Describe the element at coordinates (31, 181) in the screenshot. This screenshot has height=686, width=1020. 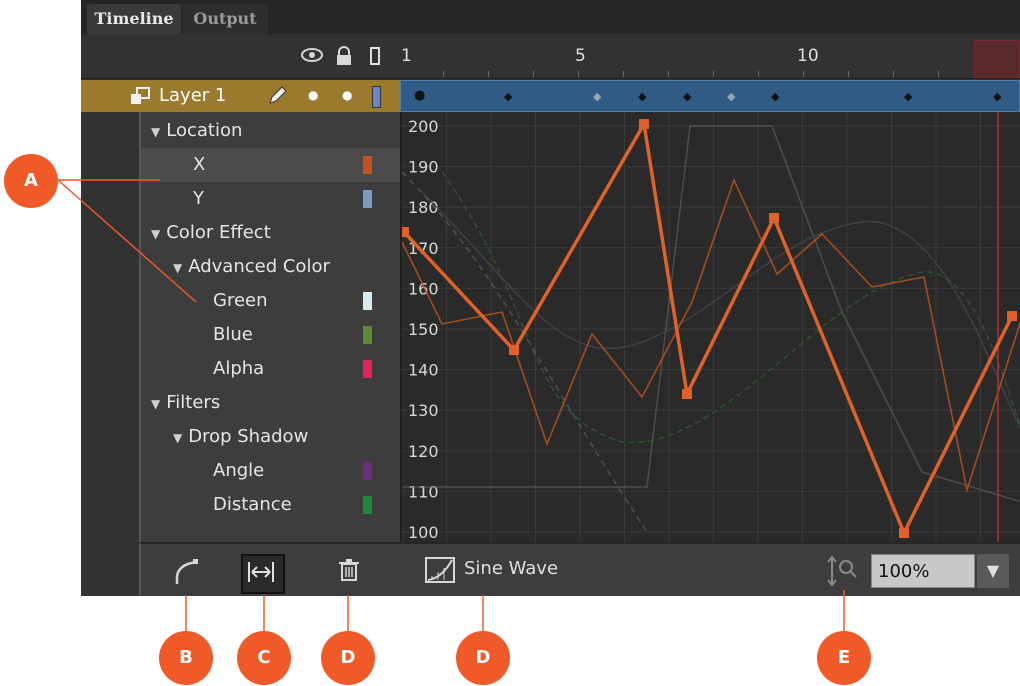
I see `callout-a: A` at that location.